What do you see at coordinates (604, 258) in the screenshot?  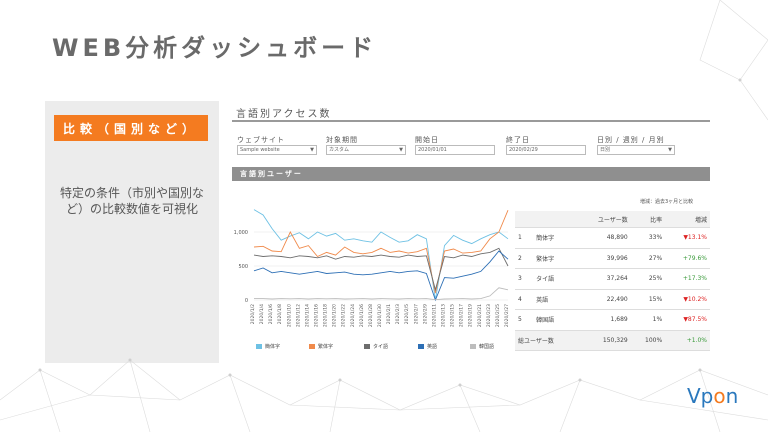 I see `row-users: 39,996` at bounding box center [604, 258].